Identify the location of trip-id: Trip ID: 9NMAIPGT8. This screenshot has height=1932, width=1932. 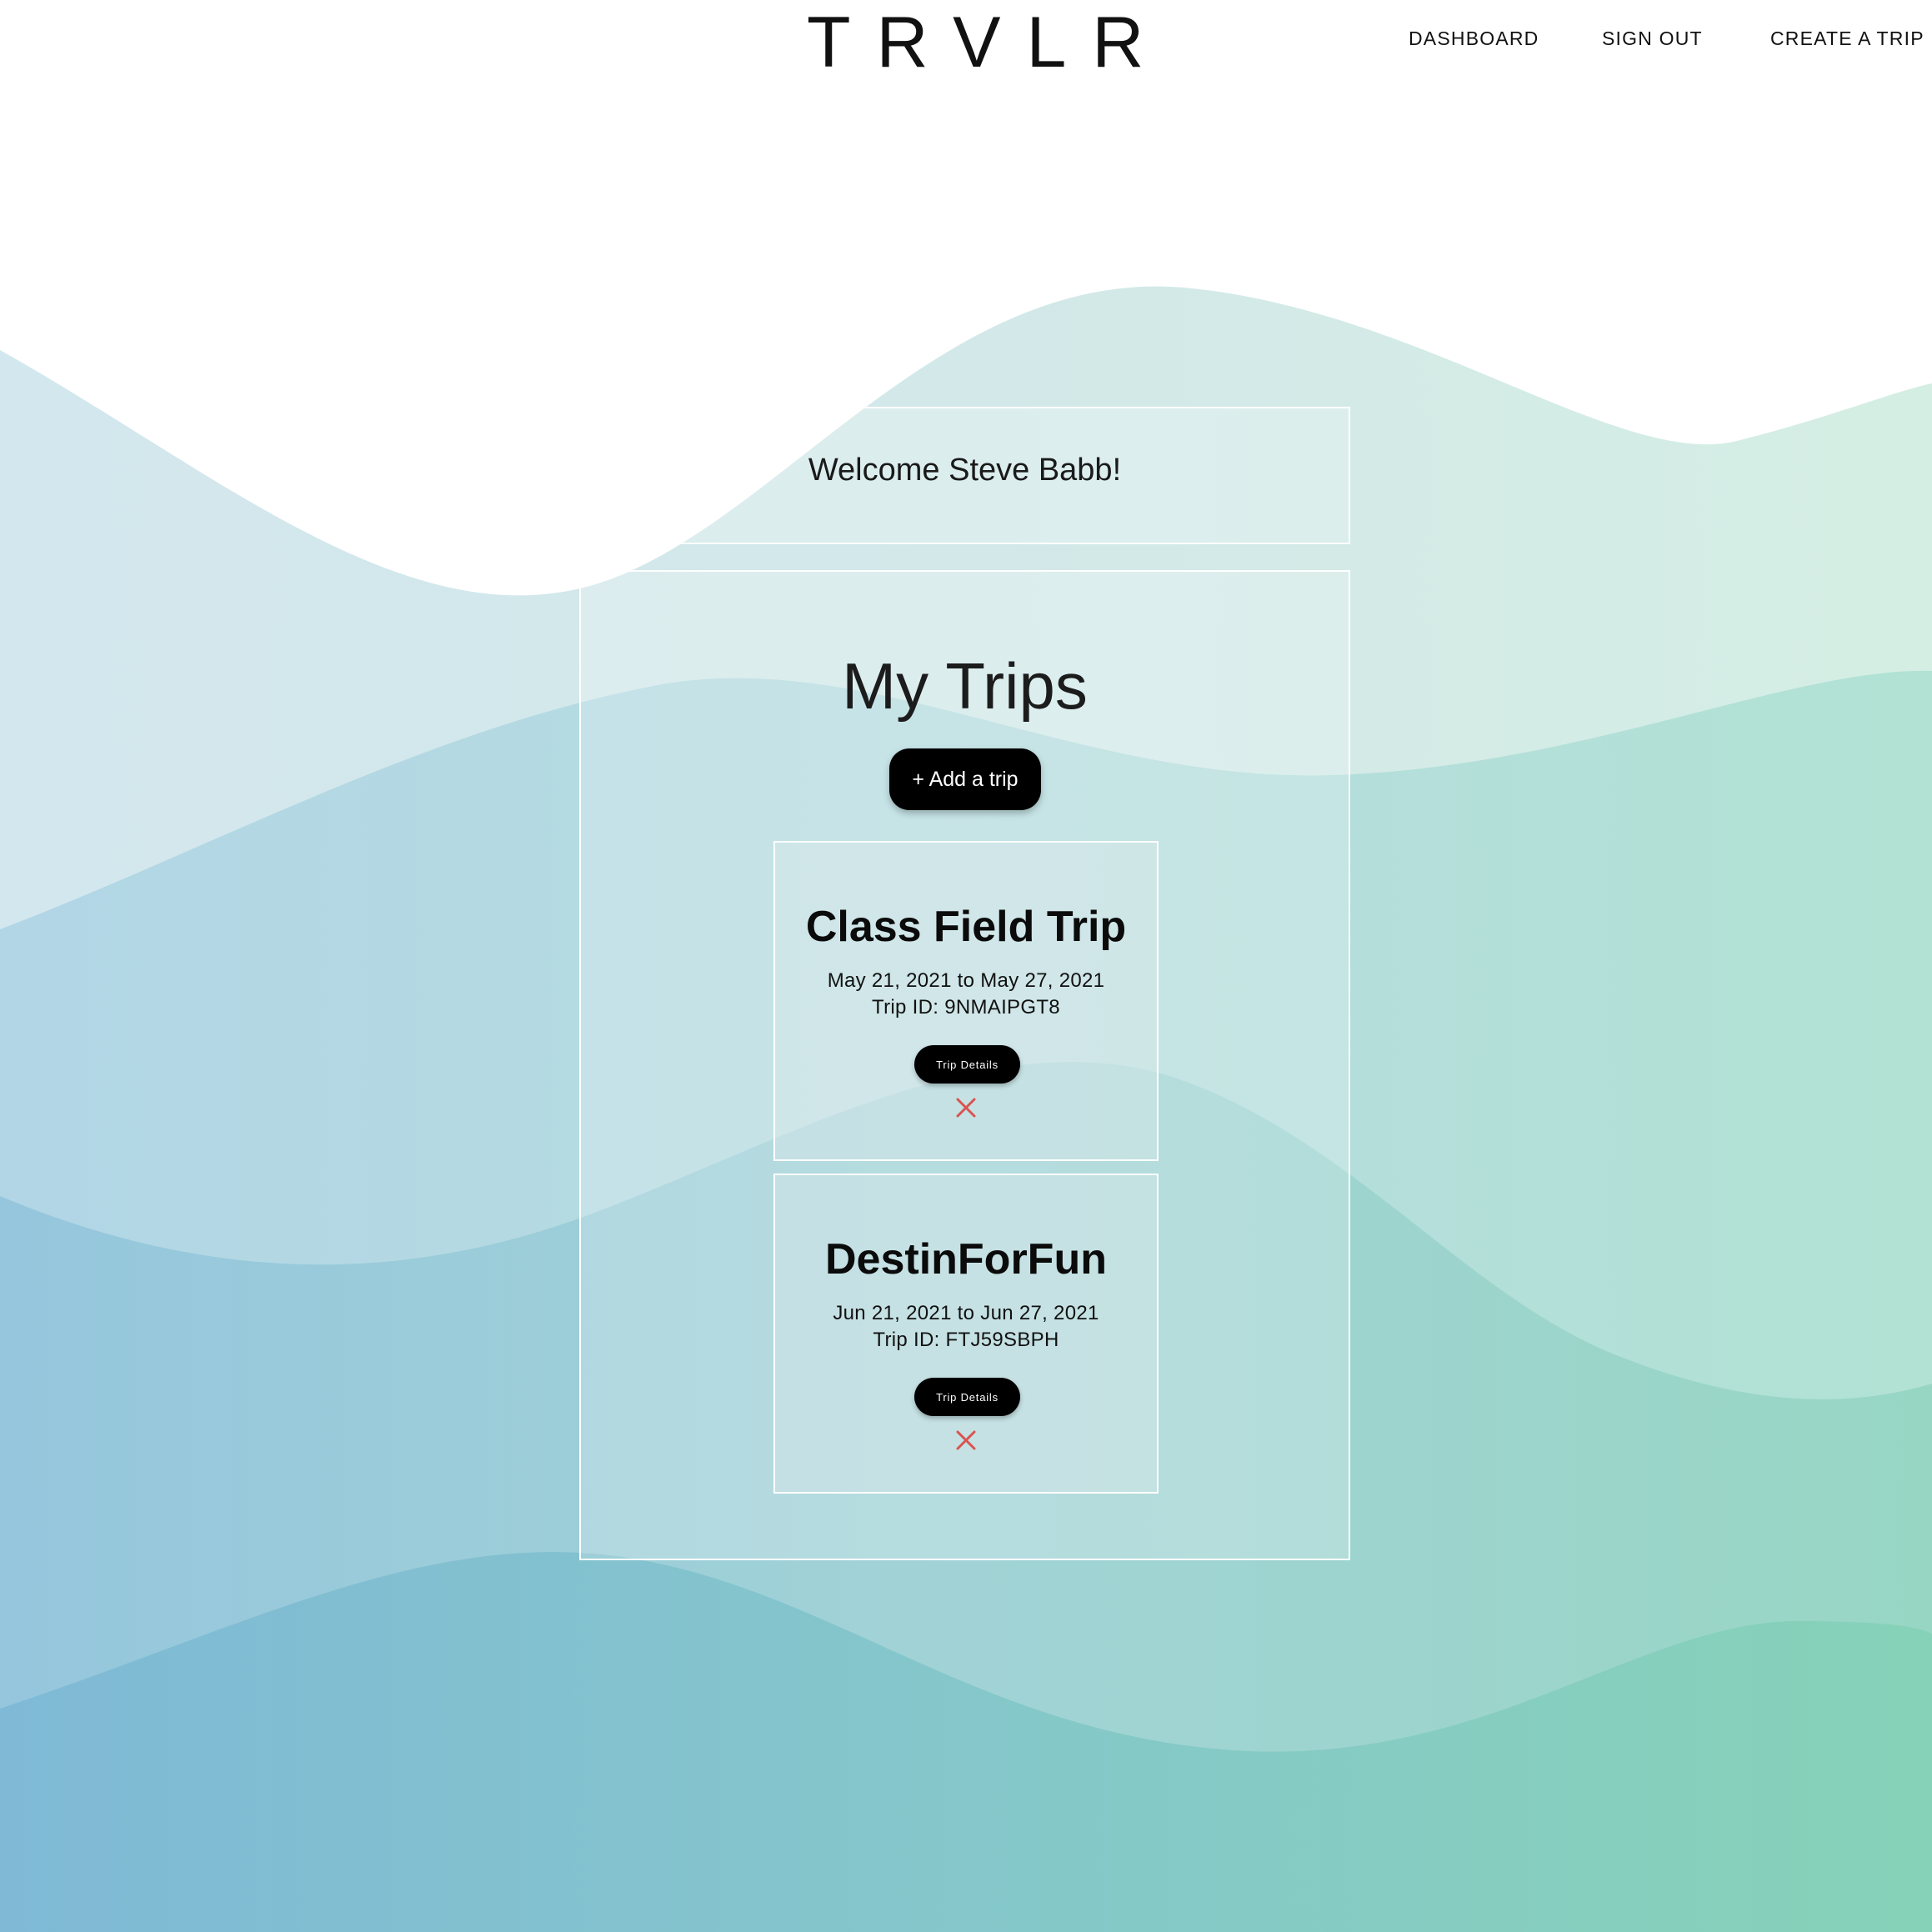
(966, 1007).